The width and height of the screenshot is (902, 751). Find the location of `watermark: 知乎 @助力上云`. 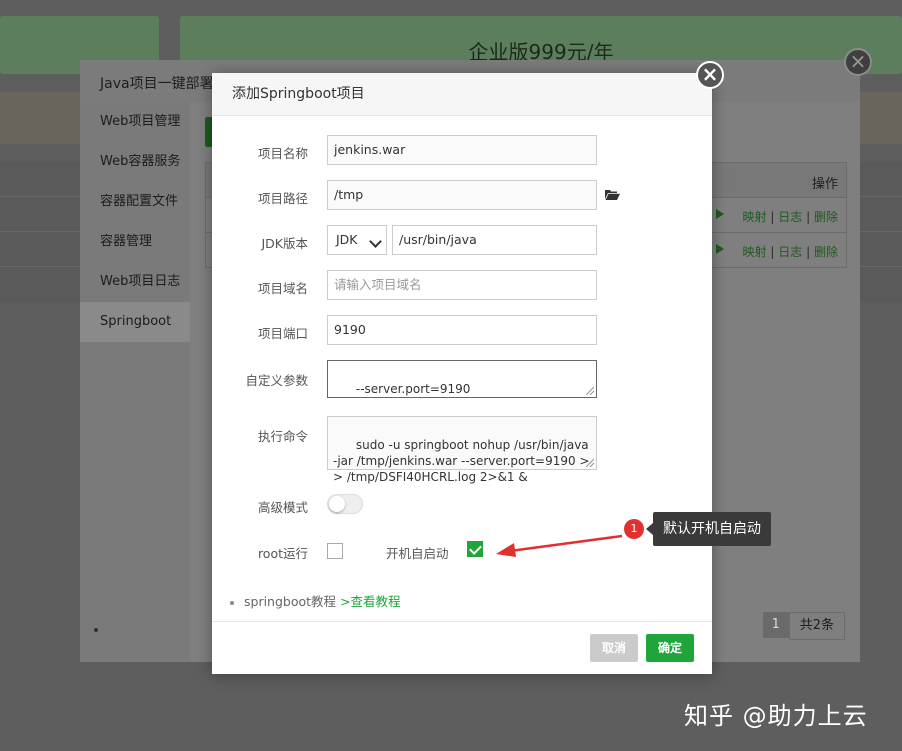

watermark: 知乎 @助力上云 is located at coordinates (776, 716).